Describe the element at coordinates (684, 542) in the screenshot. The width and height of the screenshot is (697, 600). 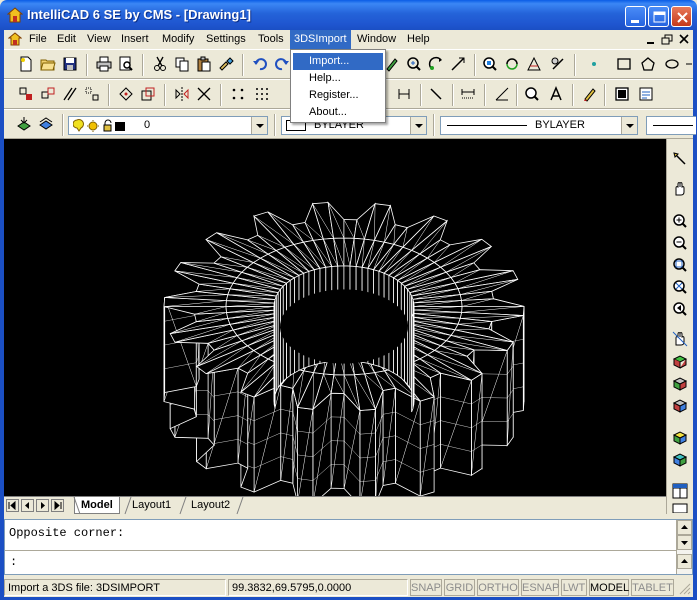
I see `scroll-down-button` at that location.